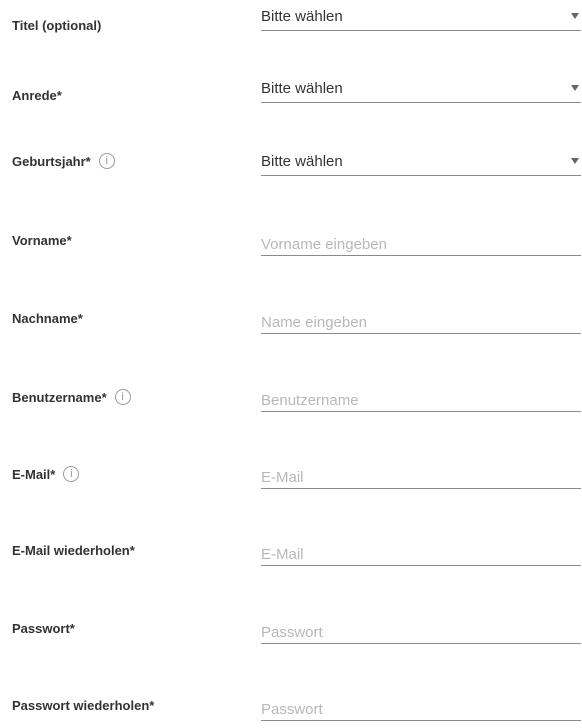 The height and width of the screenshot is (728, 582). I want to click on username-label: Benutzername* i, so click(71, 397).